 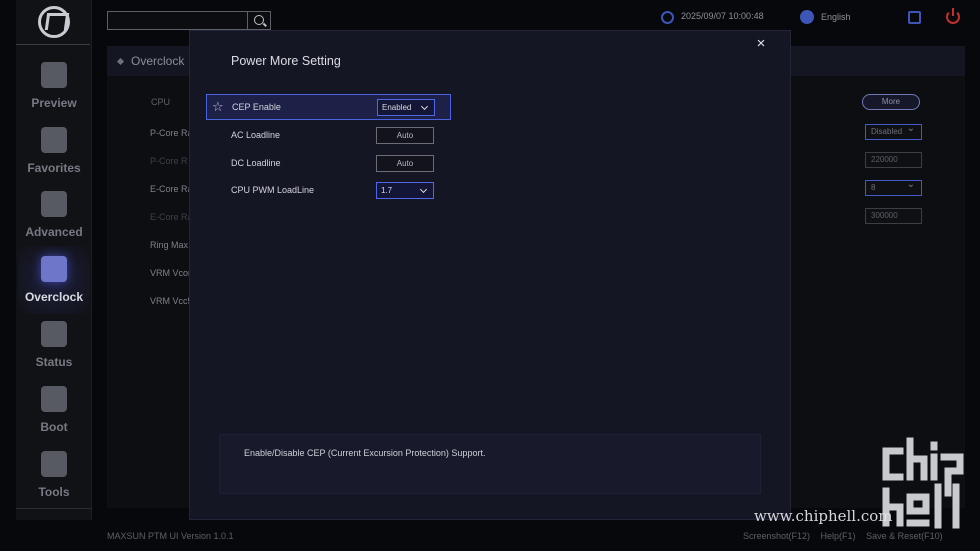 What do you see at coordinates (161, 102) in the screenshot?
I see `cpu-section-label: CPU` at bounding box center [161, 102].